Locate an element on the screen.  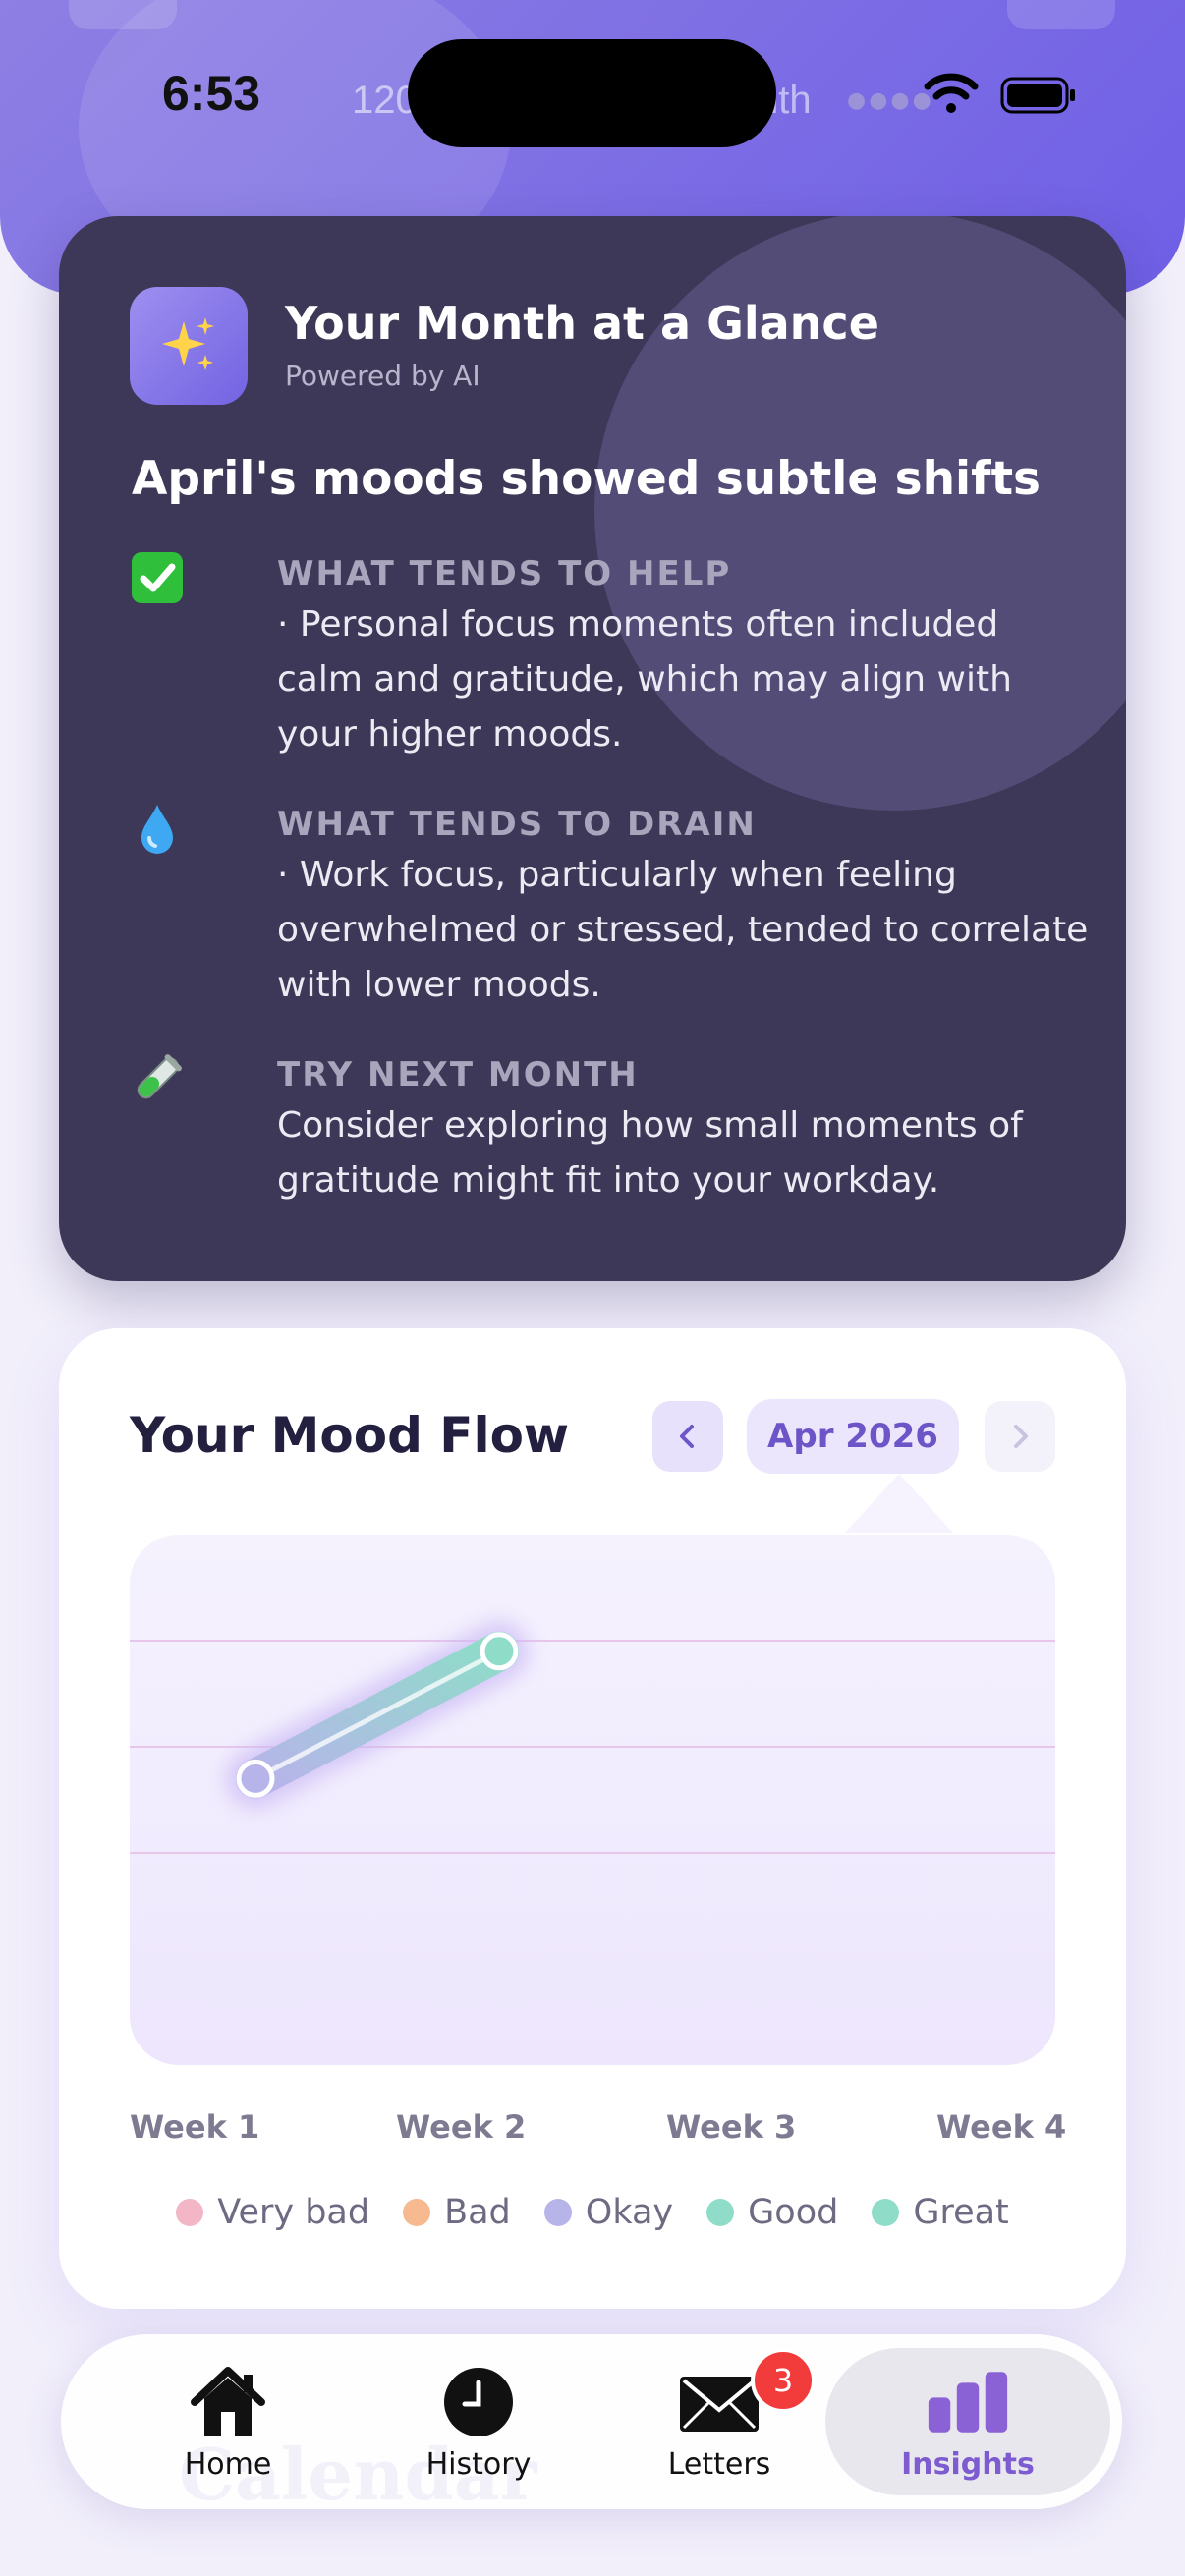
mood-legend: Very bad Bad Okay Good Great is located at coordinates (592, 2212).